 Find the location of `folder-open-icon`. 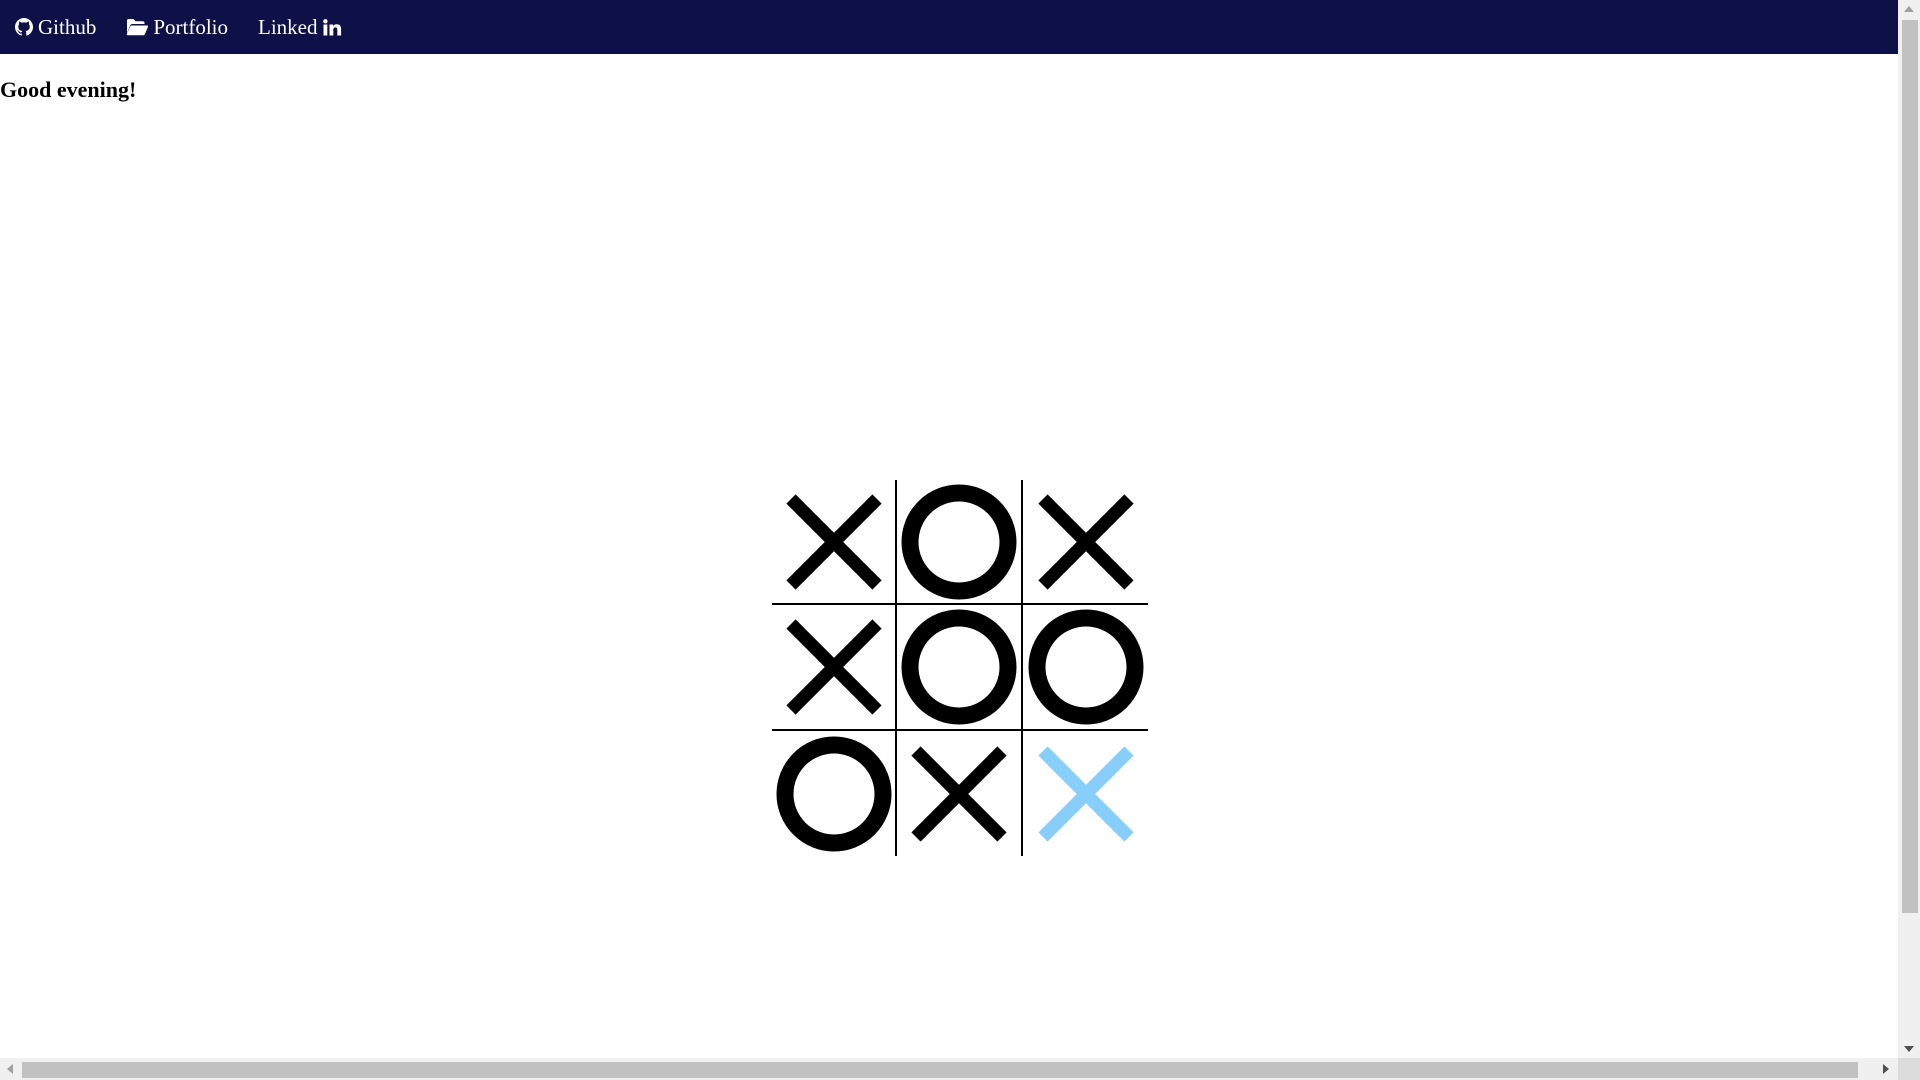

folder-open-icon is located at coordinates (137, 27).